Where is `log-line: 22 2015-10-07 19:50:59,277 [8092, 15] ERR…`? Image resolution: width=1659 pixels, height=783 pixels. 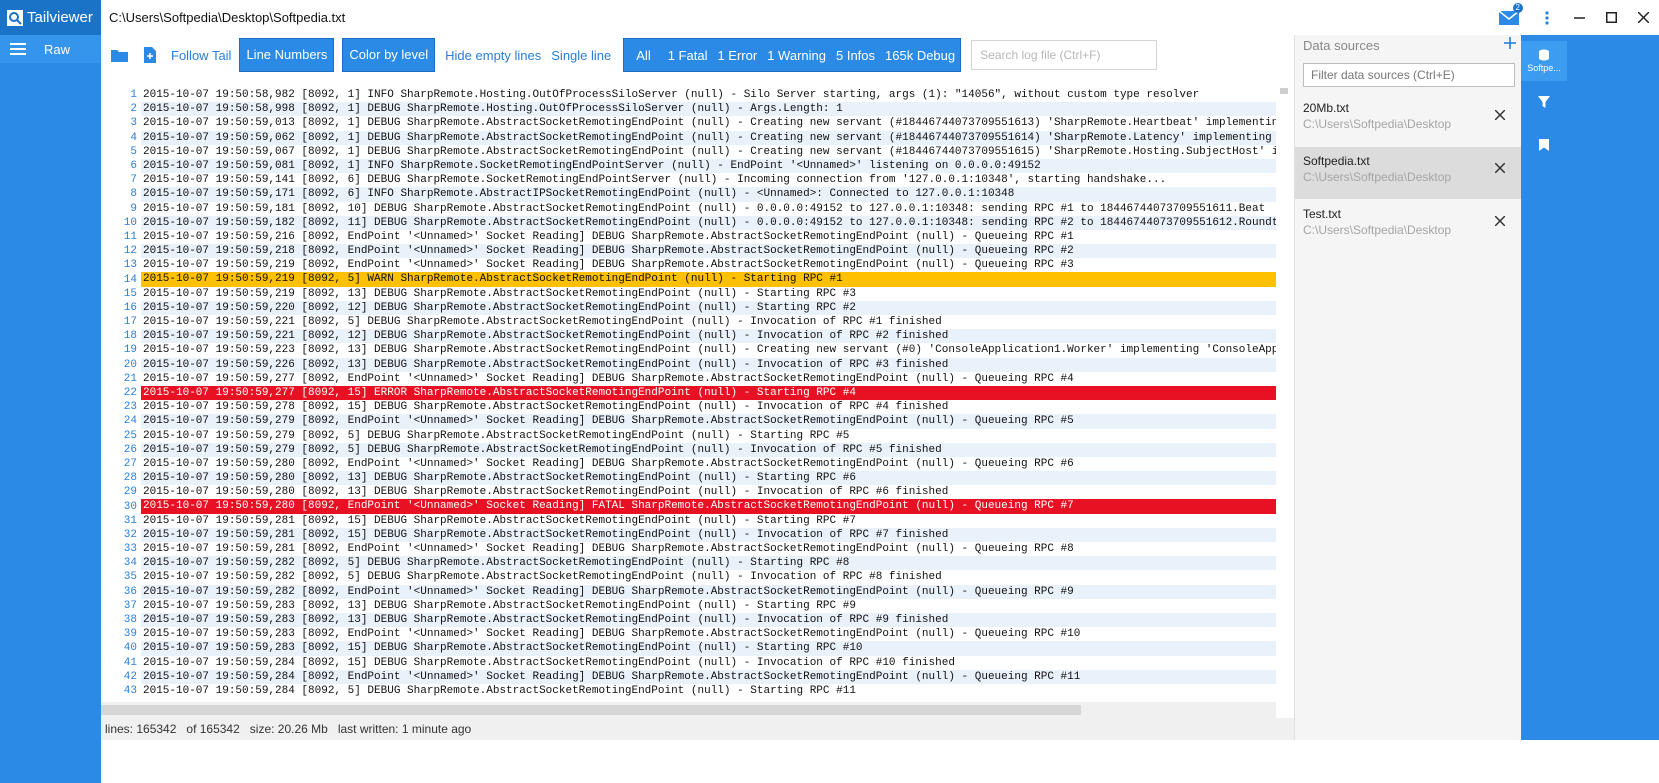 log-line: 22 2015-10-07 19:50:59,277 [8092, 15] ERR… is located at coordinates (688, 393).